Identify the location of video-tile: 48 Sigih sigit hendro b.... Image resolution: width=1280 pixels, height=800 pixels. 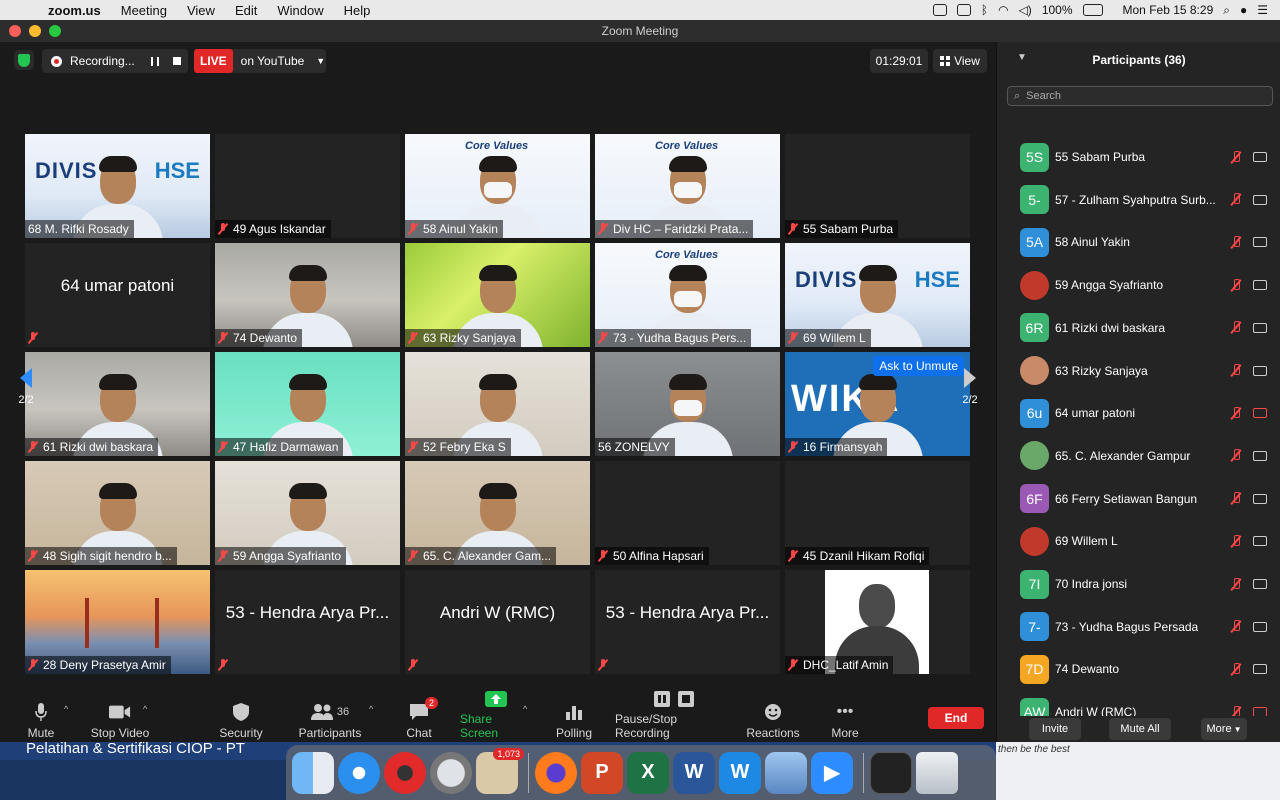
(117, 513).